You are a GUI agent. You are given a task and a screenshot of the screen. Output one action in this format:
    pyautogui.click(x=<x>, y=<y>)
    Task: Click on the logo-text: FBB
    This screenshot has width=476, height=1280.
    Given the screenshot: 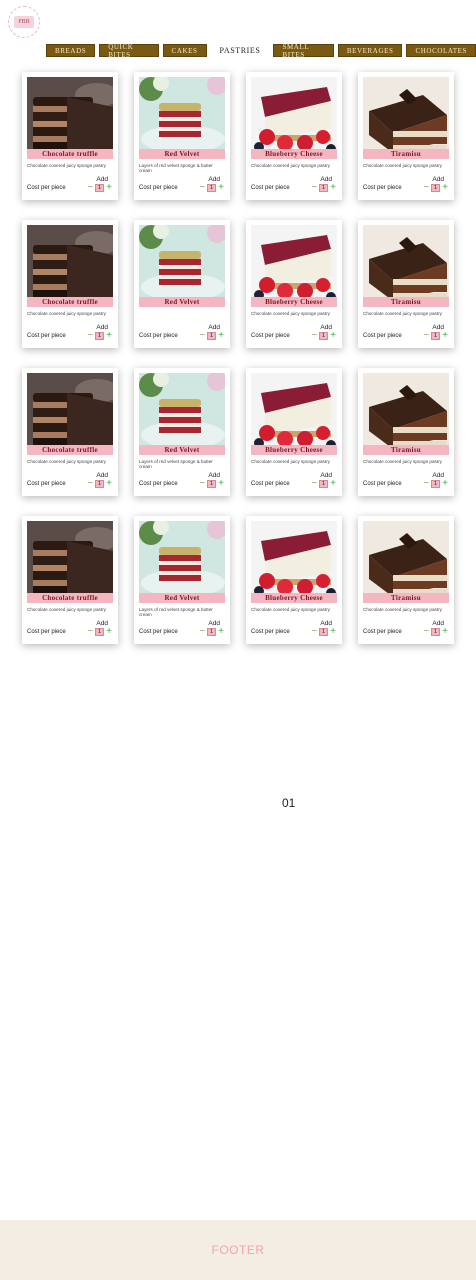 What is the action you would take?
    pyautogui.click(x=24, y=22)
    